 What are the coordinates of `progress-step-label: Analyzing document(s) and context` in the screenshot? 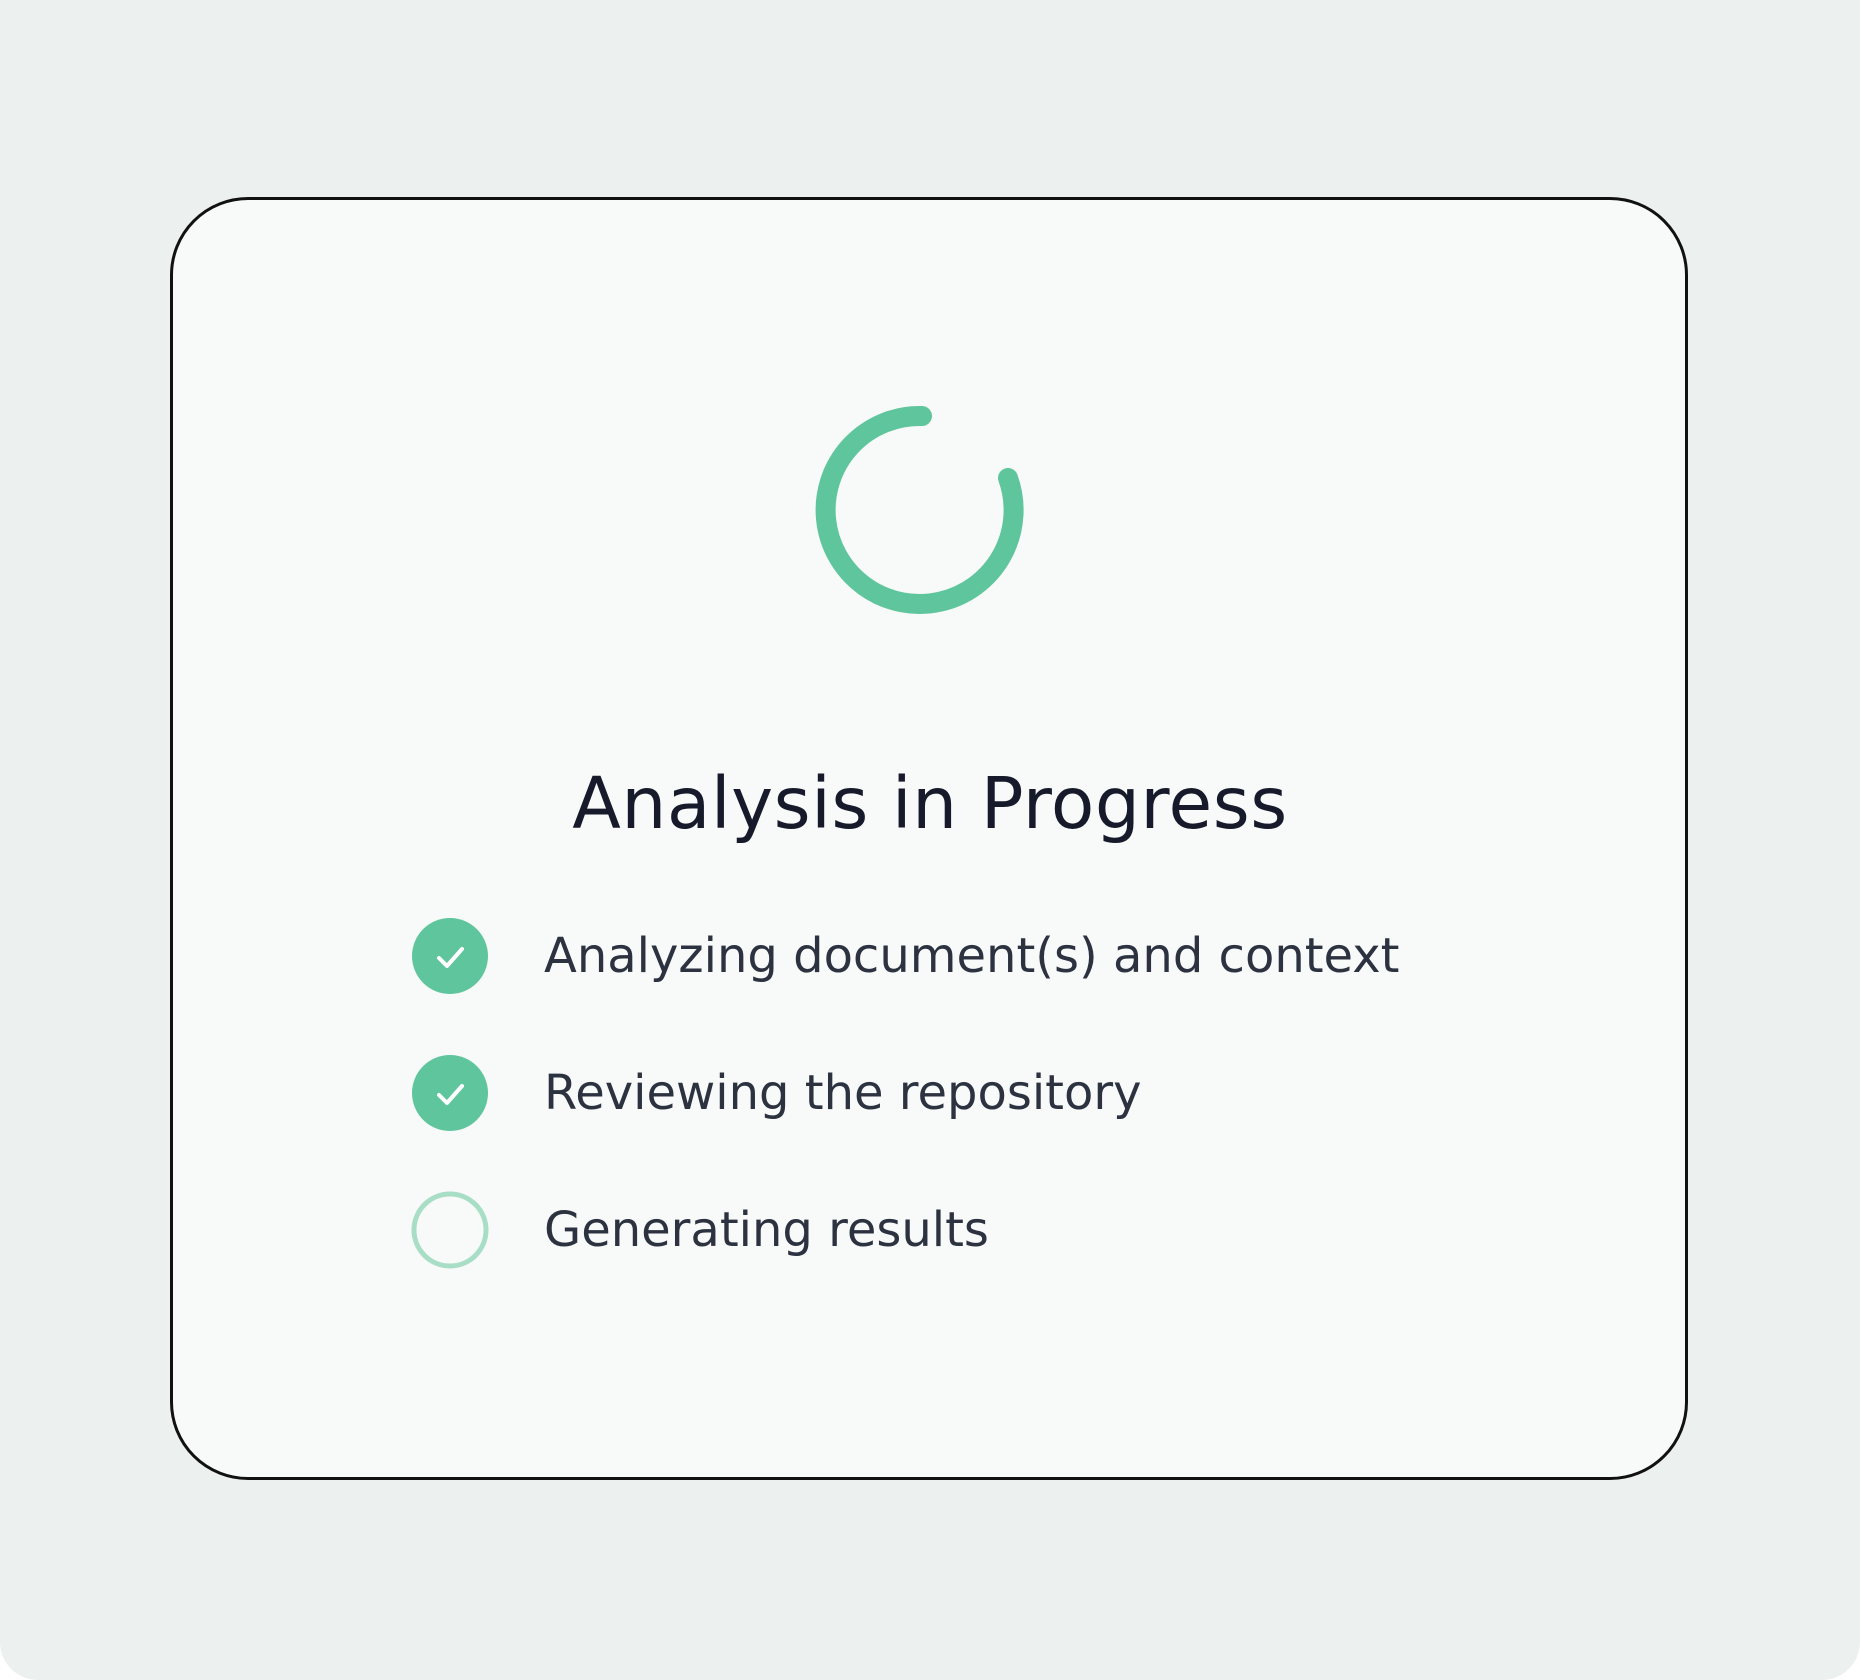 It's located at (972, 956).